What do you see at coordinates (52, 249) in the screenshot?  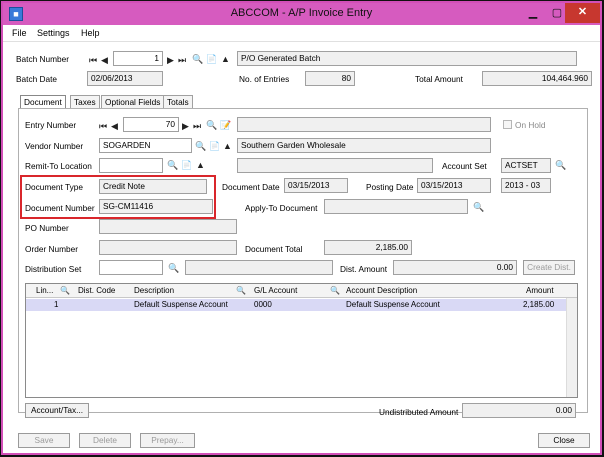 I see `order-number-label: Order Number` at bounding box center [52, 249].